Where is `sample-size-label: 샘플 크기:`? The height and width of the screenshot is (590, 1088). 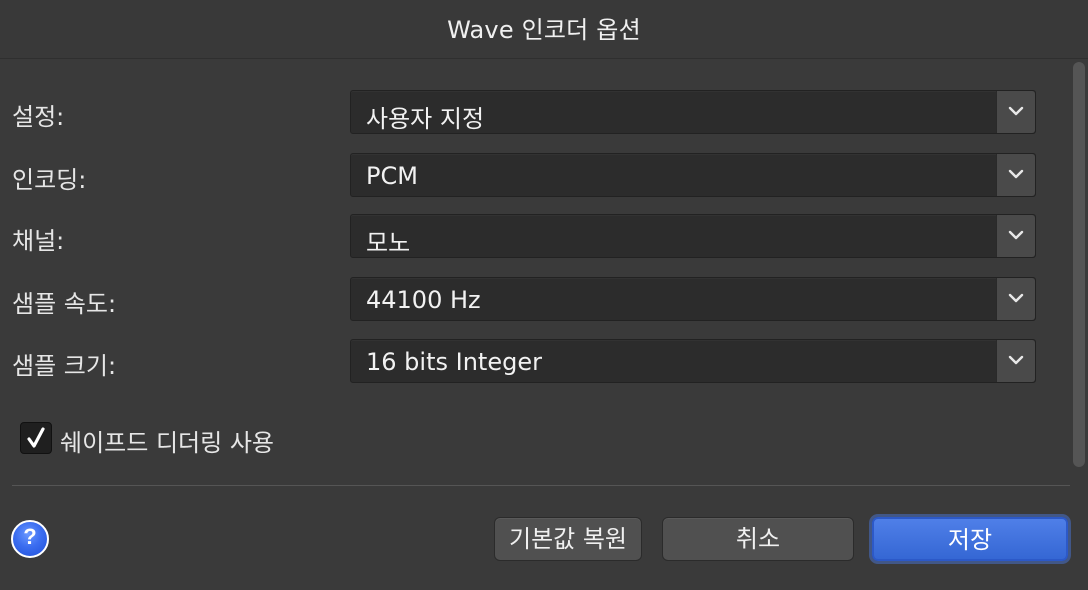 sample-size-label: 샘플 크기: is located at coordinates (64, 366).